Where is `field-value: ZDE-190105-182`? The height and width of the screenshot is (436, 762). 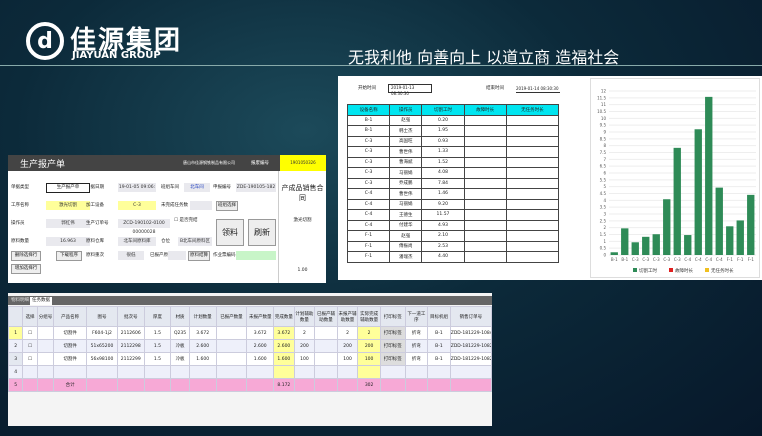
field-value: ZDE-190105-182 is located at coordinates (256, 187).